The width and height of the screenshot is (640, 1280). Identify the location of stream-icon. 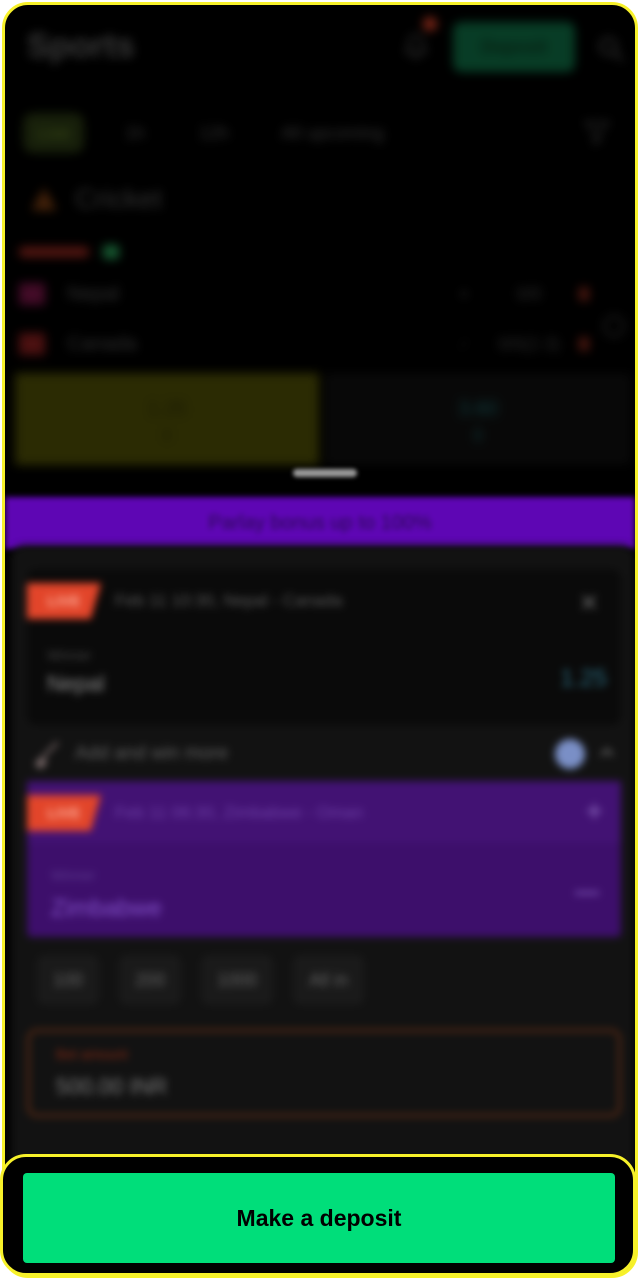
(111, 252).